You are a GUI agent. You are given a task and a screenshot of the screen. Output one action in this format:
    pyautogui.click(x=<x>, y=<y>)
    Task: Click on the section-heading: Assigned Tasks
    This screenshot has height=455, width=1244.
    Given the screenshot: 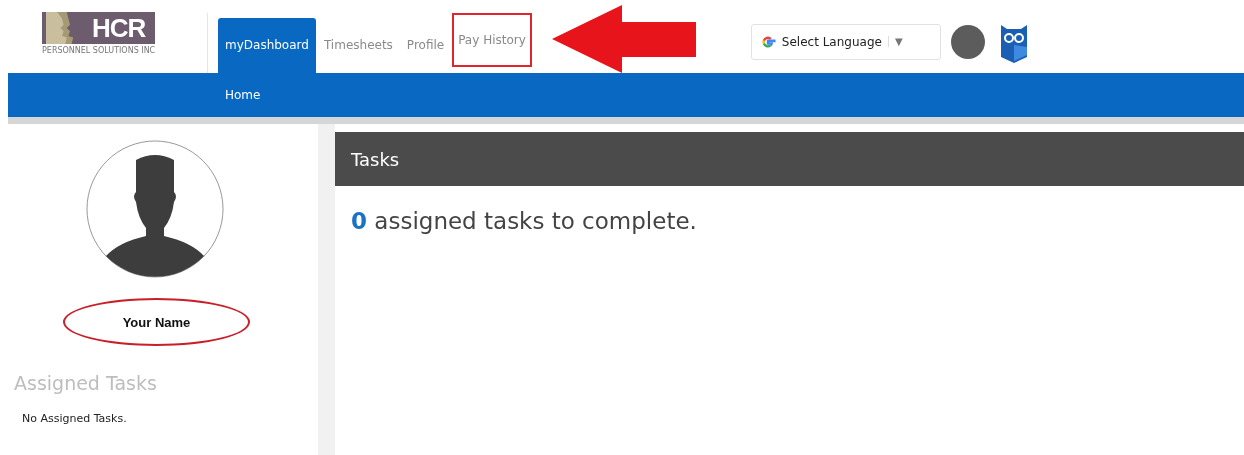 What is the action you would take?
    pyautogui.click(x=85, y=383)
    